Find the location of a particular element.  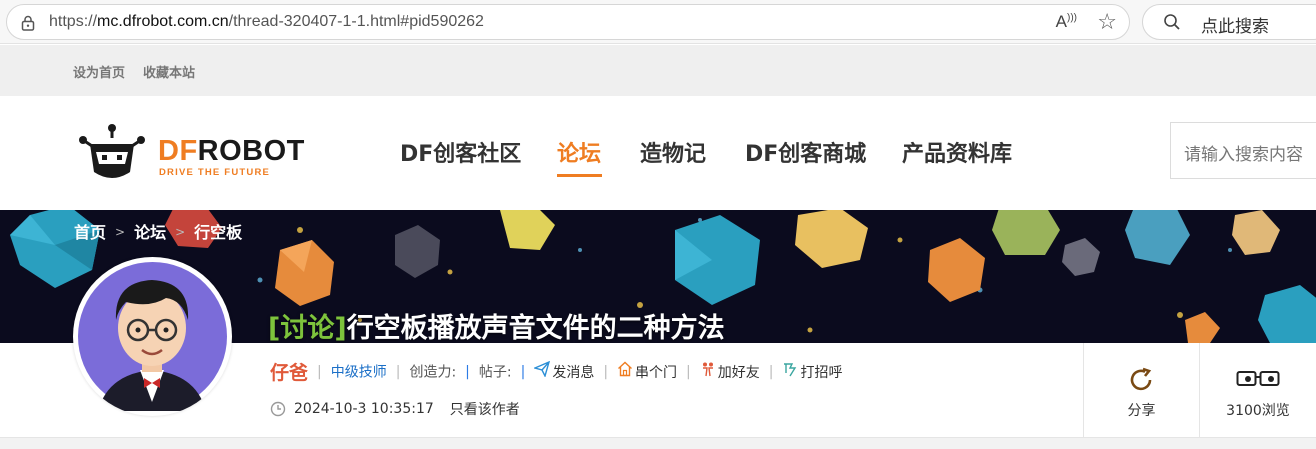

add-friend-label: 加好友 is located at coordinates (738, 373).